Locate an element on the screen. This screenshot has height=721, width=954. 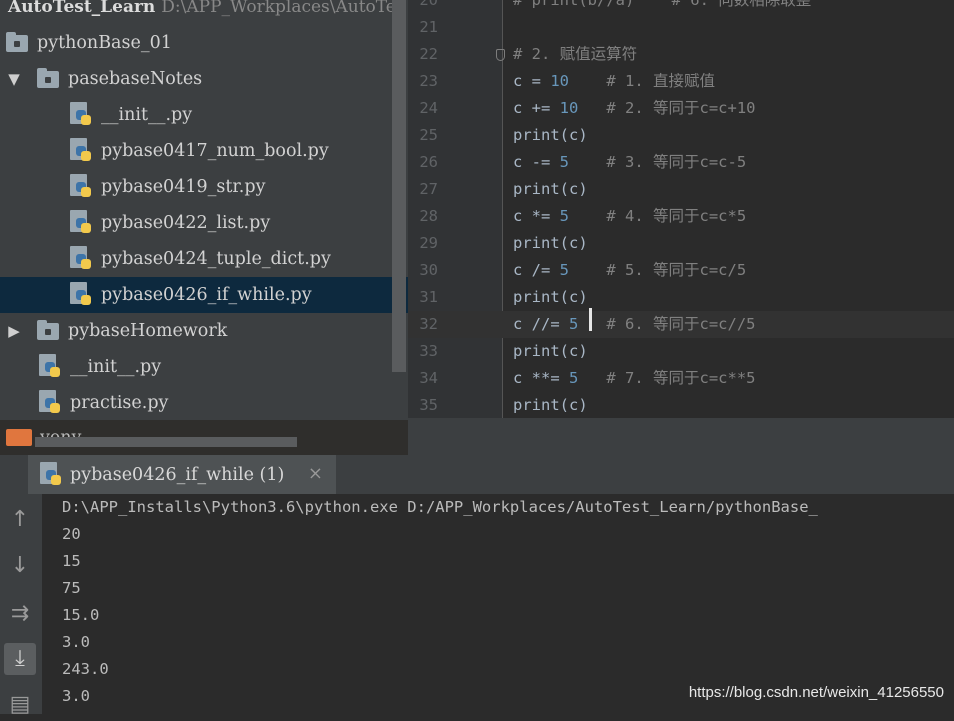
code-line: 24 c += 10 # 2. 等同于c=c+10 is located at coordinates (681, 108).